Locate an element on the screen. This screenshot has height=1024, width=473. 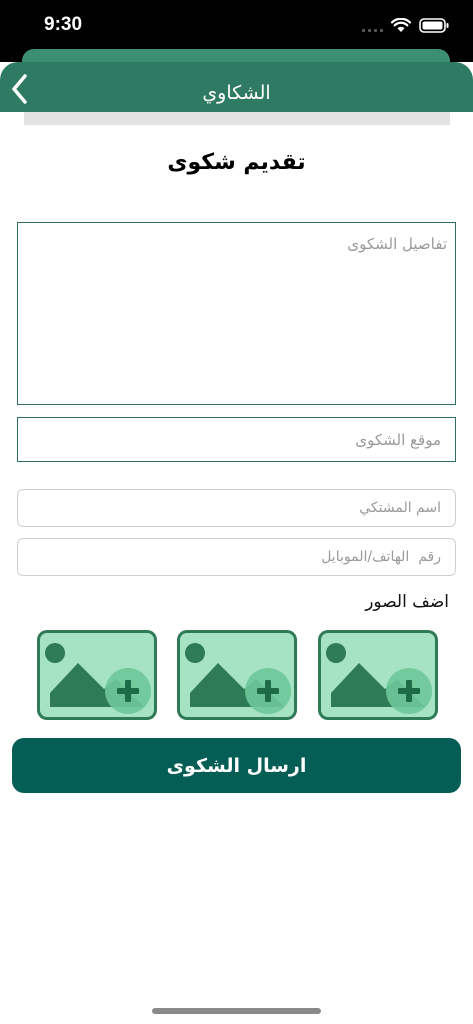
header-shadow is located at coordinates (237, 118).